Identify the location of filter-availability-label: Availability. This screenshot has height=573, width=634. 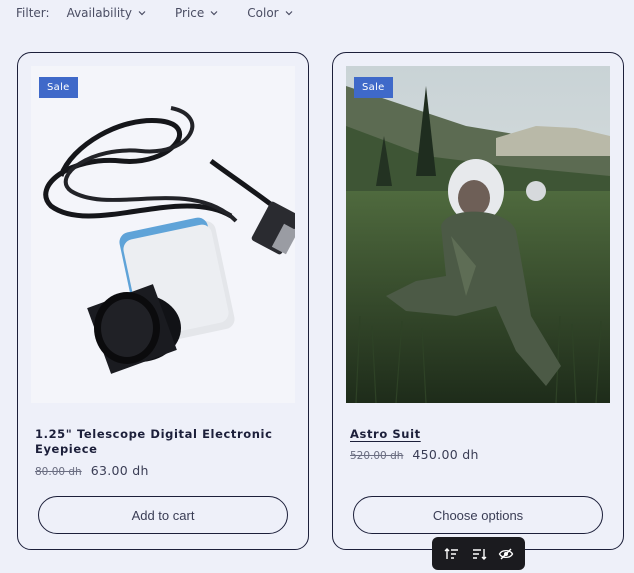
(99, 13).